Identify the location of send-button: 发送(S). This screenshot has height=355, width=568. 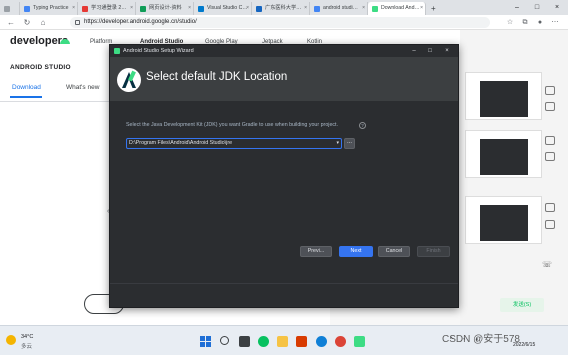
(522, 305).